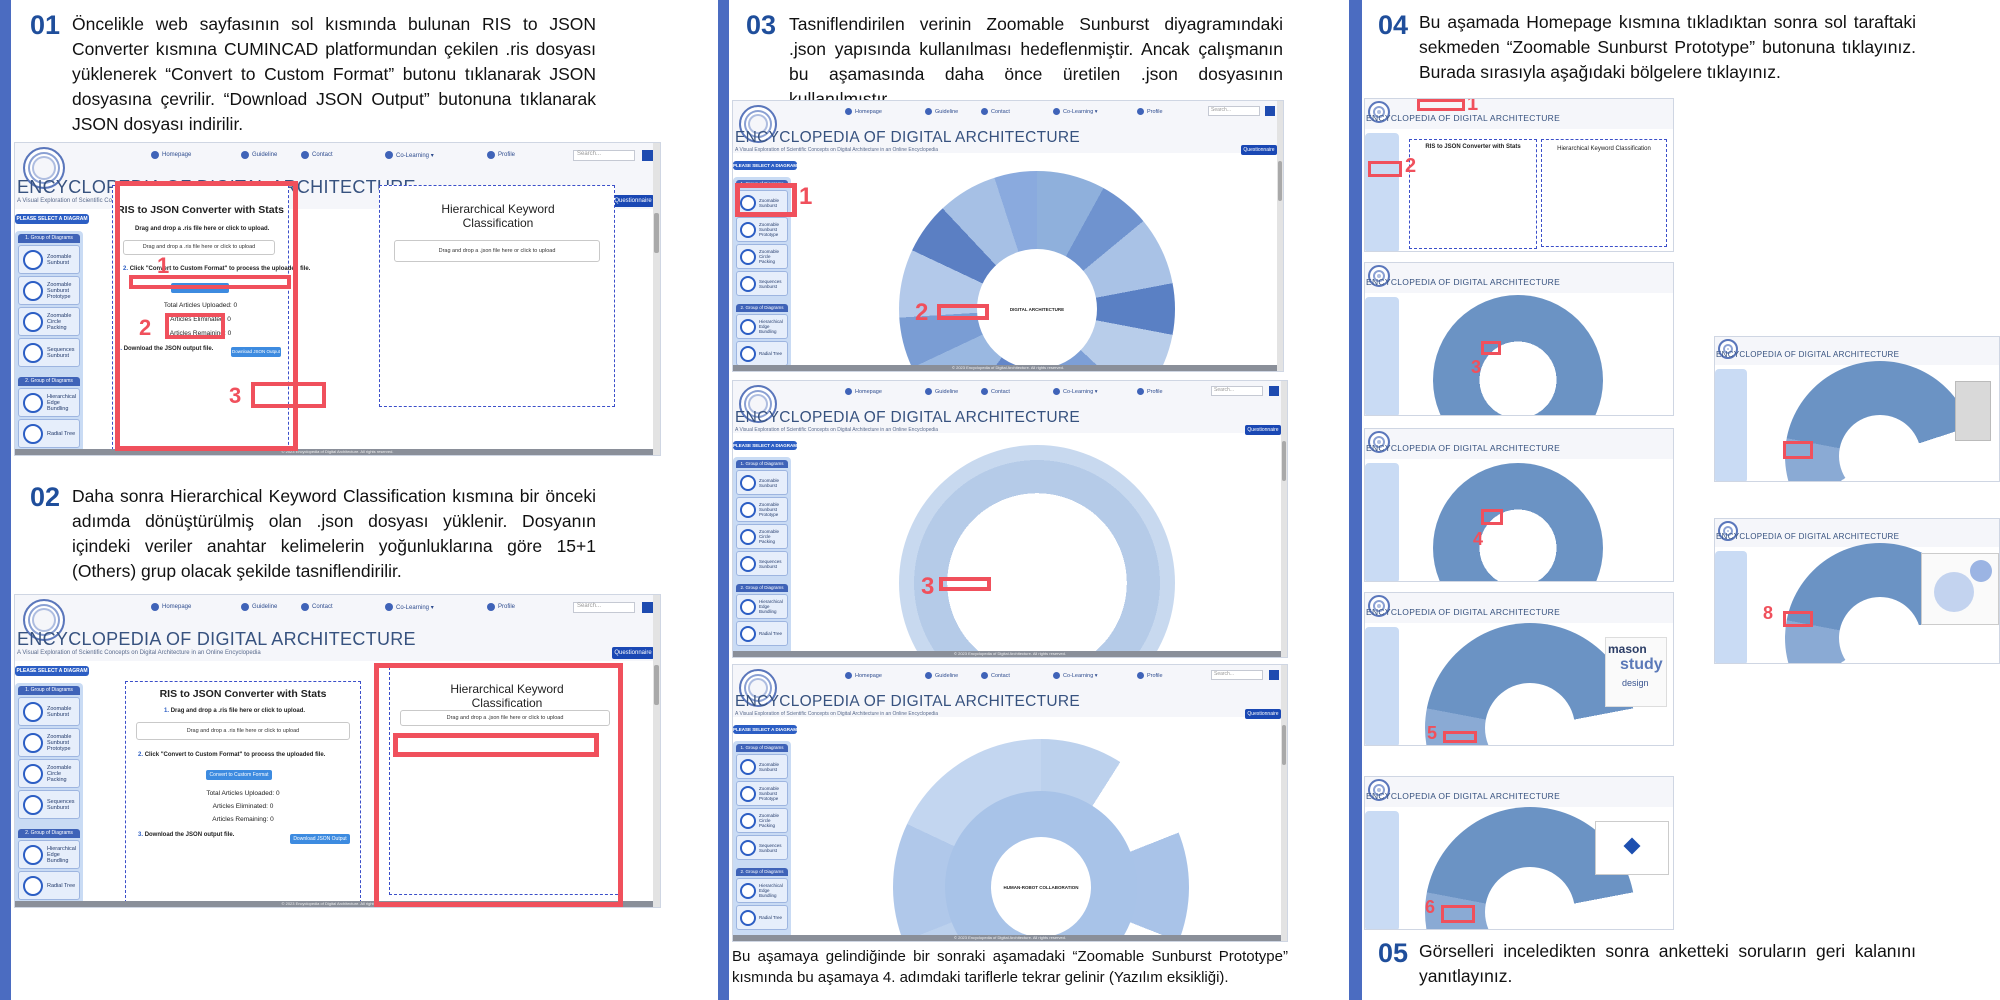  Describe the element at coordinates (1473, 147) in the screenshot. I see `converter-title: RIS to JSON Converter with Stats` at that location.